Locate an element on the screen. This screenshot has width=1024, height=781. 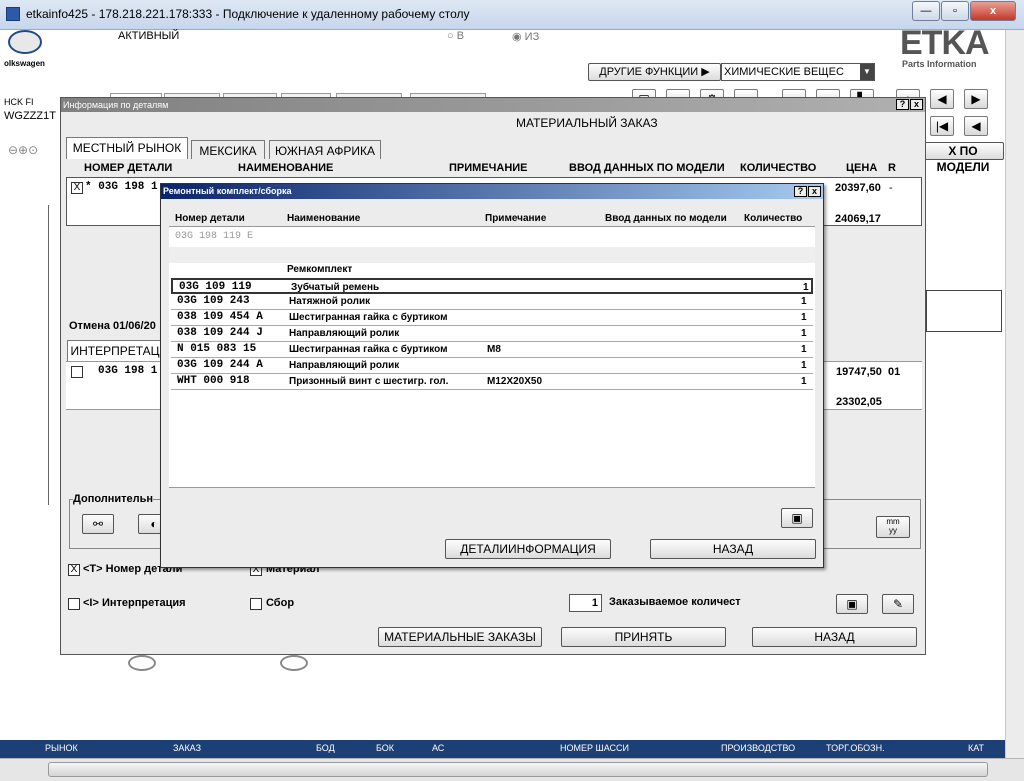
nav-prev-page-icon: ◀ is located at coordinates (942, 99).